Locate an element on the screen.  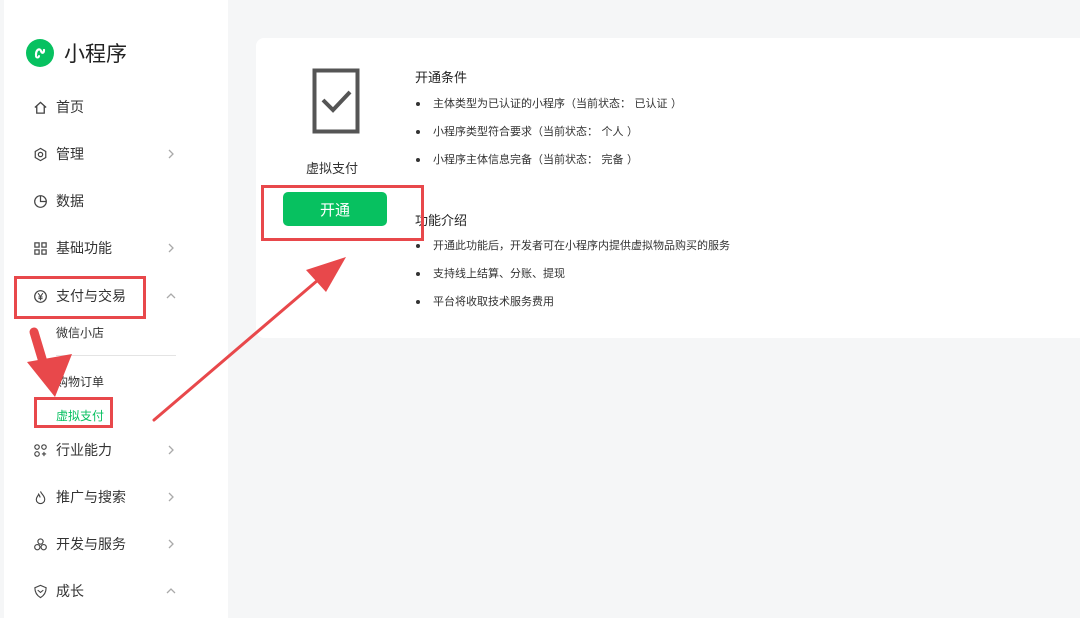
settings-icon is located at coordinates (40, 154).